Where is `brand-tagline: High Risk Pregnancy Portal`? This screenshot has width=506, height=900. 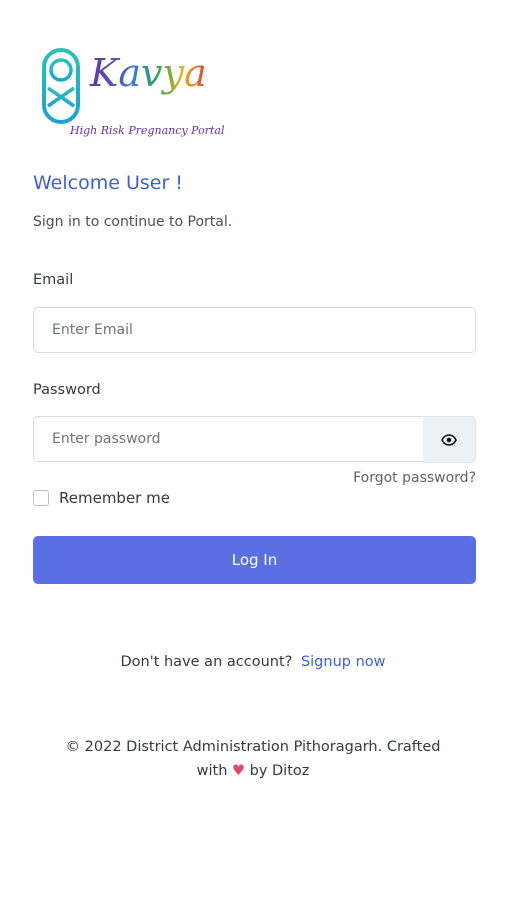
brand-tagline: High Risk Pregnancy Portal is located at coordinates (147, 130).